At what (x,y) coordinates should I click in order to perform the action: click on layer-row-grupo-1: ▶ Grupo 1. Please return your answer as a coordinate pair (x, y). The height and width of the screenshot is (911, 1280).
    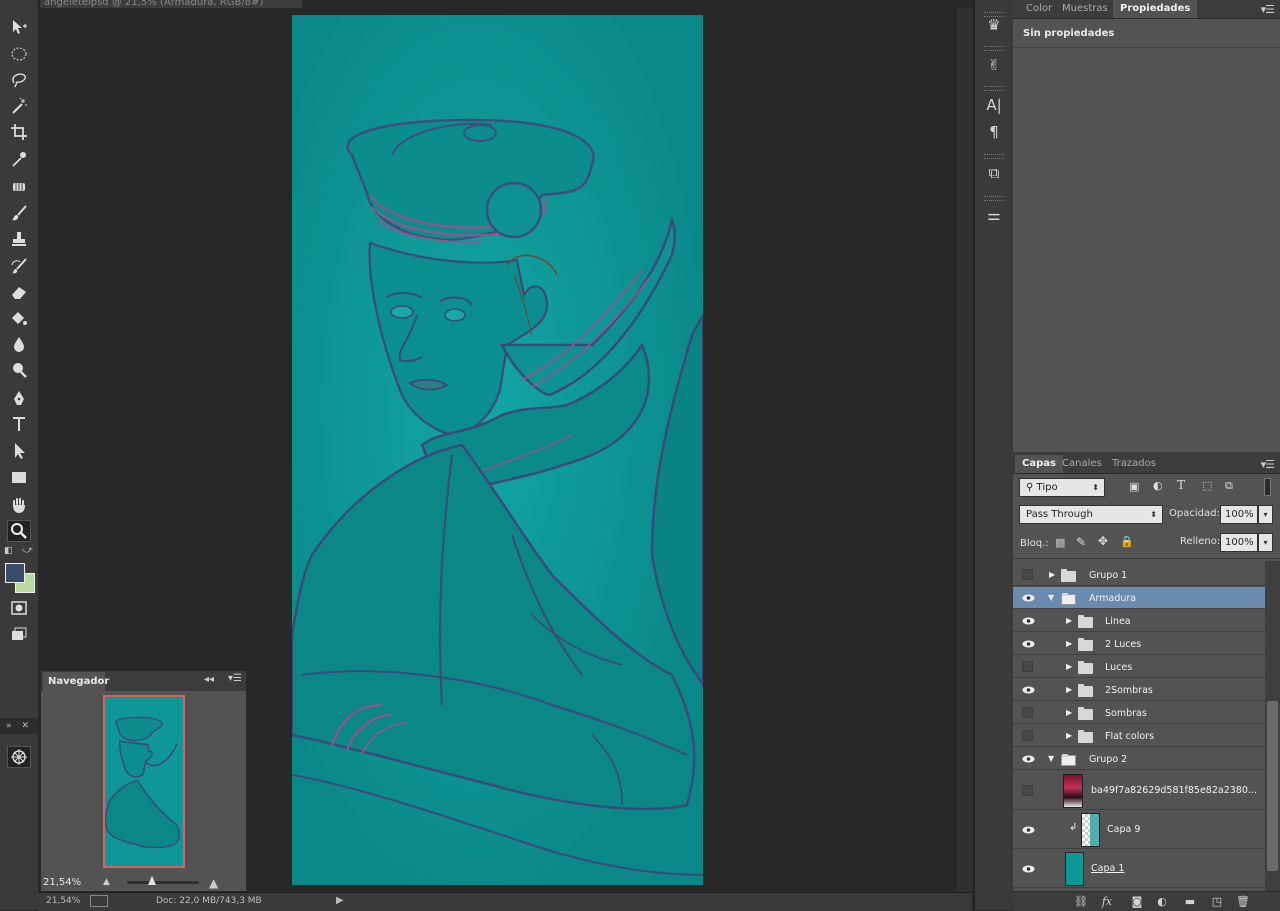
    Looking at the image, I should click on (1139, 575).